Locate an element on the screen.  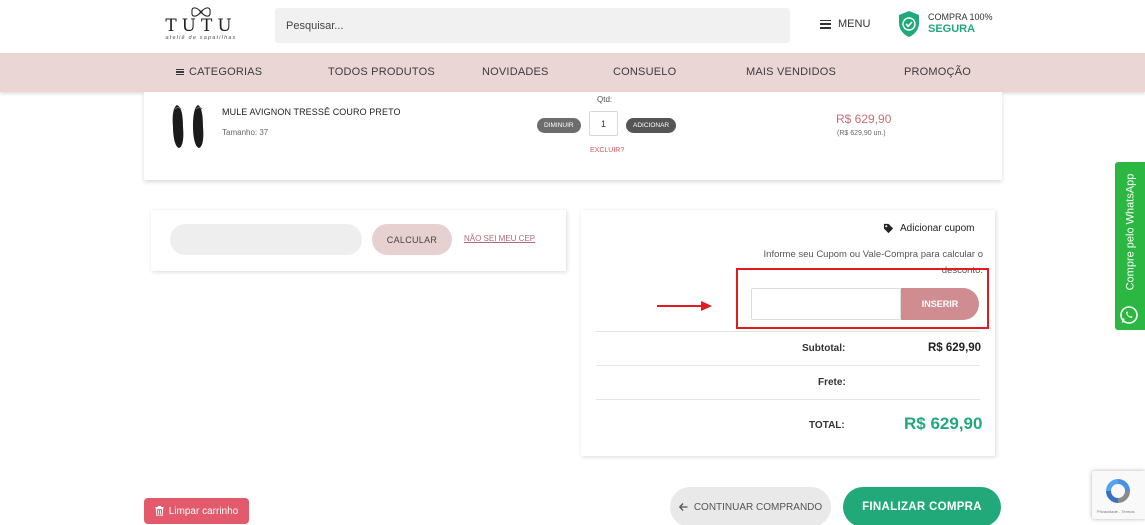
annotation-highlight-box is located at coordinates (862, 298).